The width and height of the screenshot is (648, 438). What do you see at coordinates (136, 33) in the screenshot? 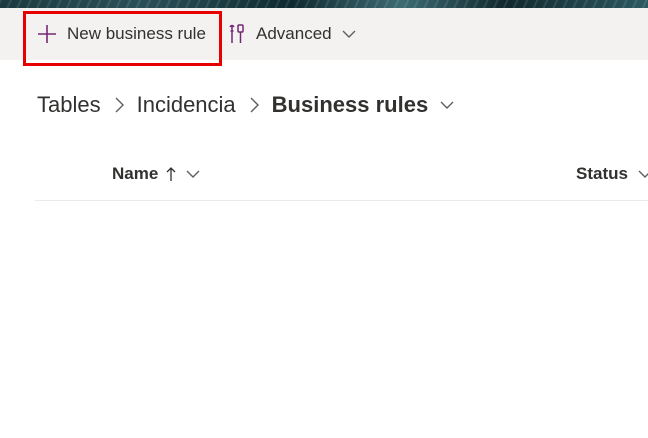
I see `new-business-rule-label: New business rule` at bounding box center [136, 33].